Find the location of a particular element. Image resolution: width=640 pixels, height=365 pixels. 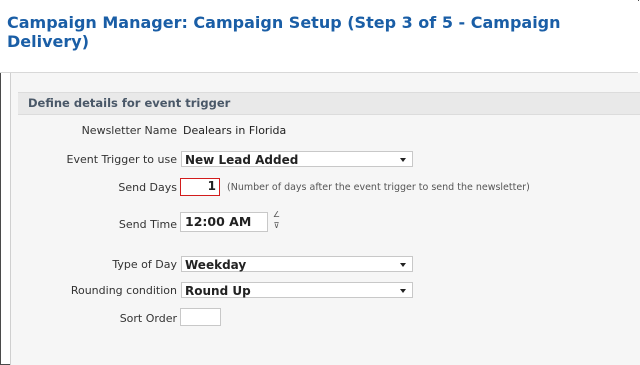

event-trigger-selected-value: New Lead Added is located at coordinates (242, 160).